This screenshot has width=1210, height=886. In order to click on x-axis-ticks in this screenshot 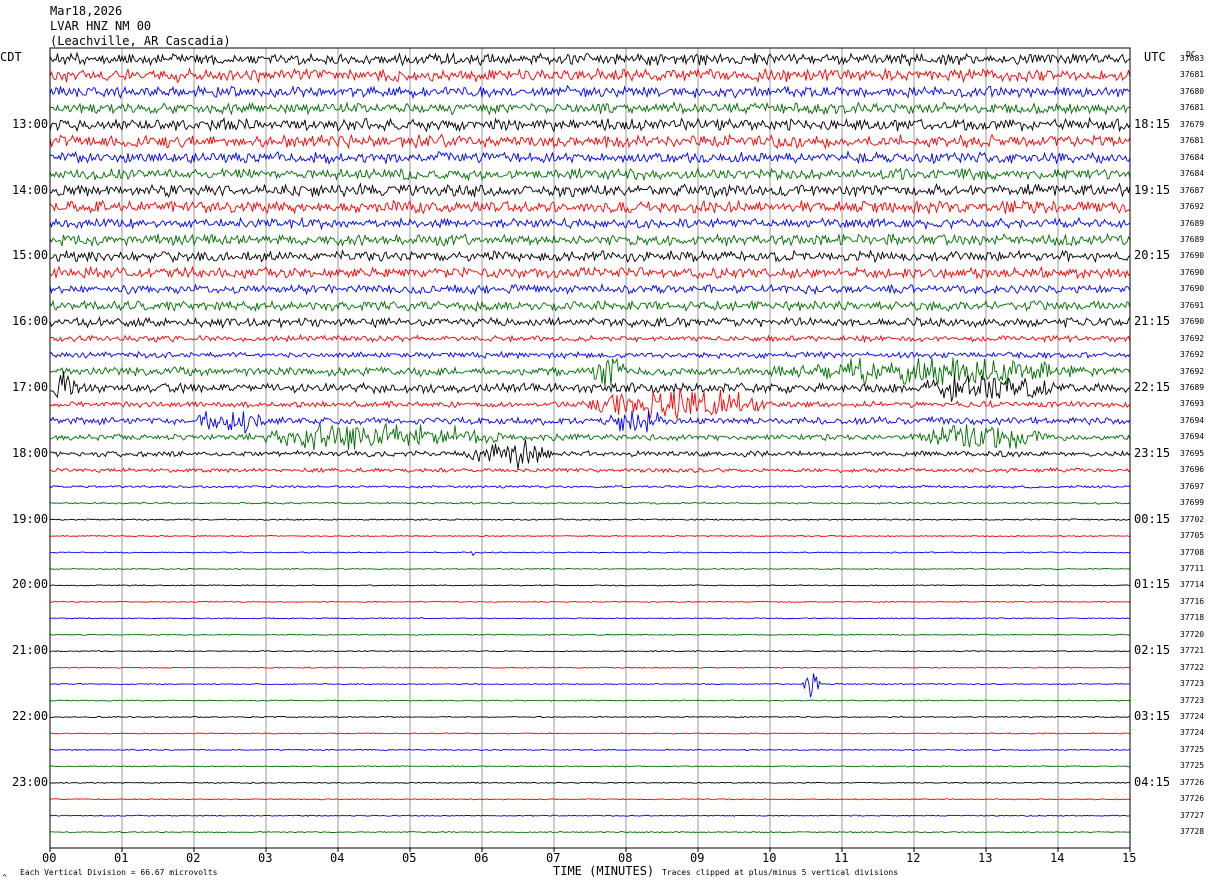, I will do `click(590, 850)`.